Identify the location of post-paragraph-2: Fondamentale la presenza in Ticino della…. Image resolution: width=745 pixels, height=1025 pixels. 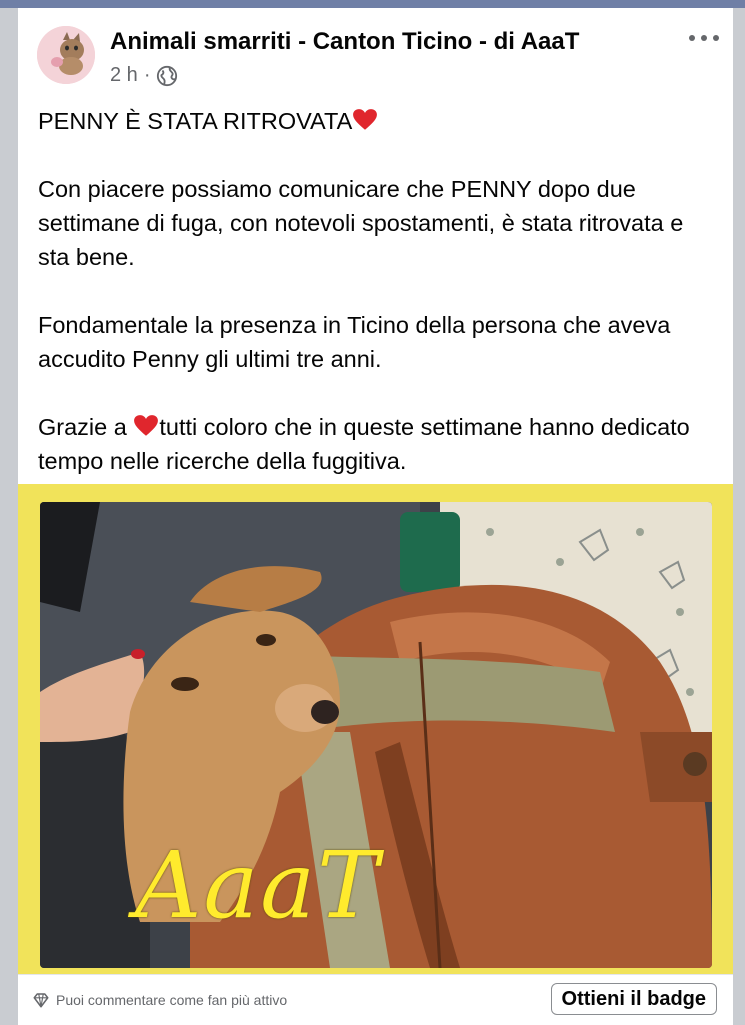
(354, 342).